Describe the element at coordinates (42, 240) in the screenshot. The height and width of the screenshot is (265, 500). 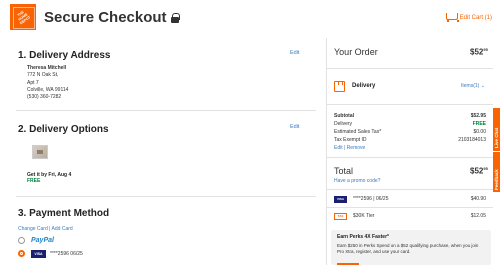
I see `paypal-label: PayPal` at that location.